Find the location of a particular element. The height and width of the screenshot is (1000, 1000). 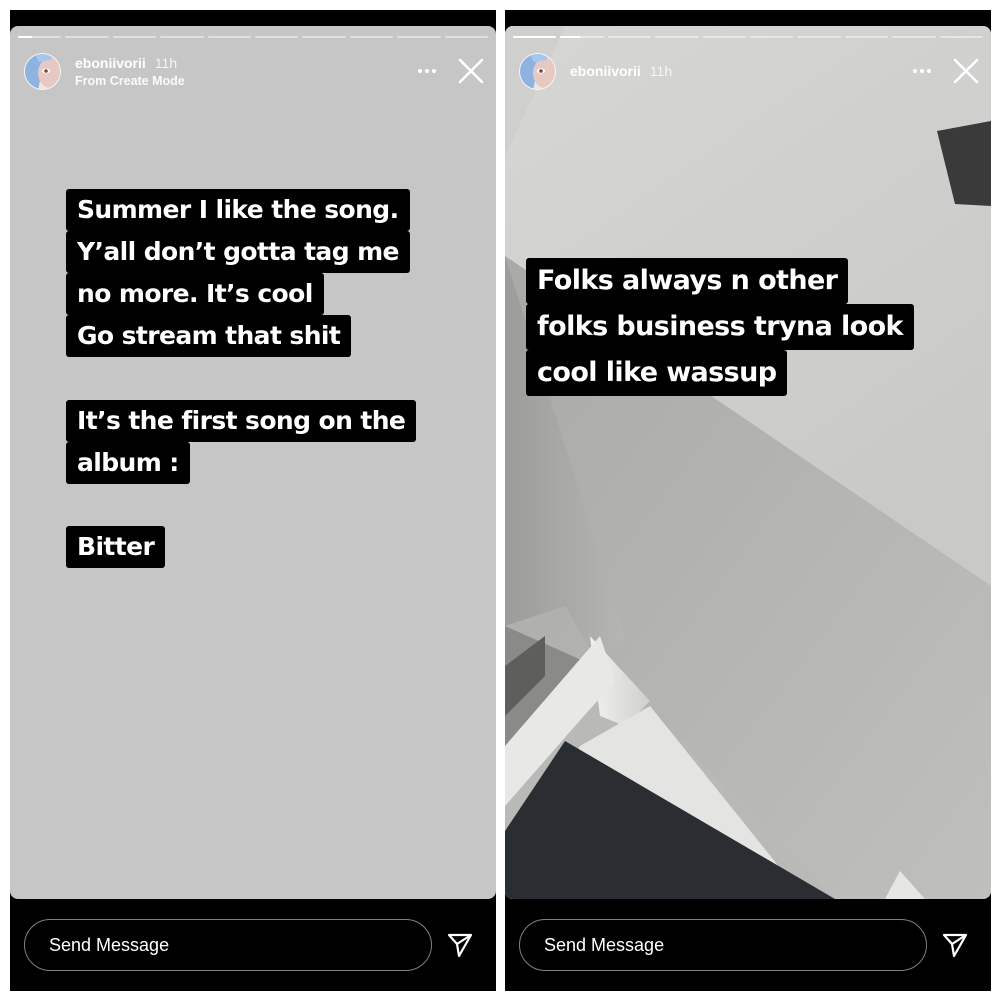

story-header: eboniivorii 11h is located at coordinates (750, 71).